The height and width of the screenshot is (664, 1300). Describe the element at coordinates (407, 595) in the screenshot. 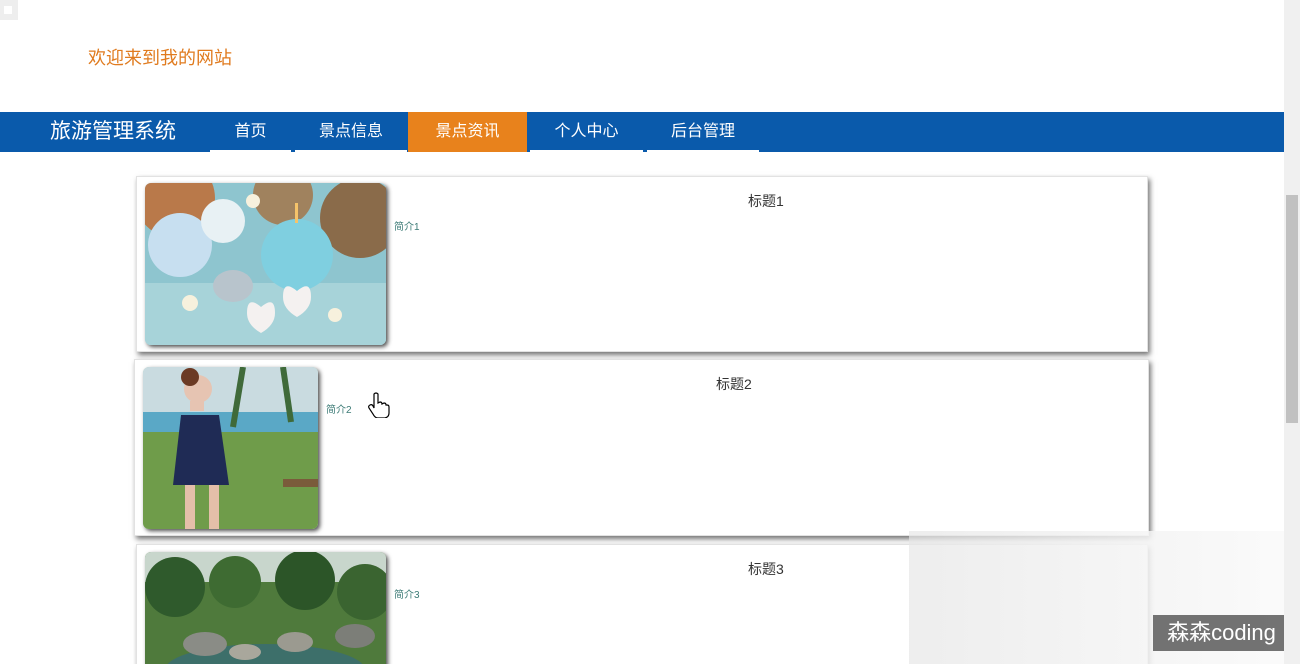

I see `news-summary: 简介3` at that location.